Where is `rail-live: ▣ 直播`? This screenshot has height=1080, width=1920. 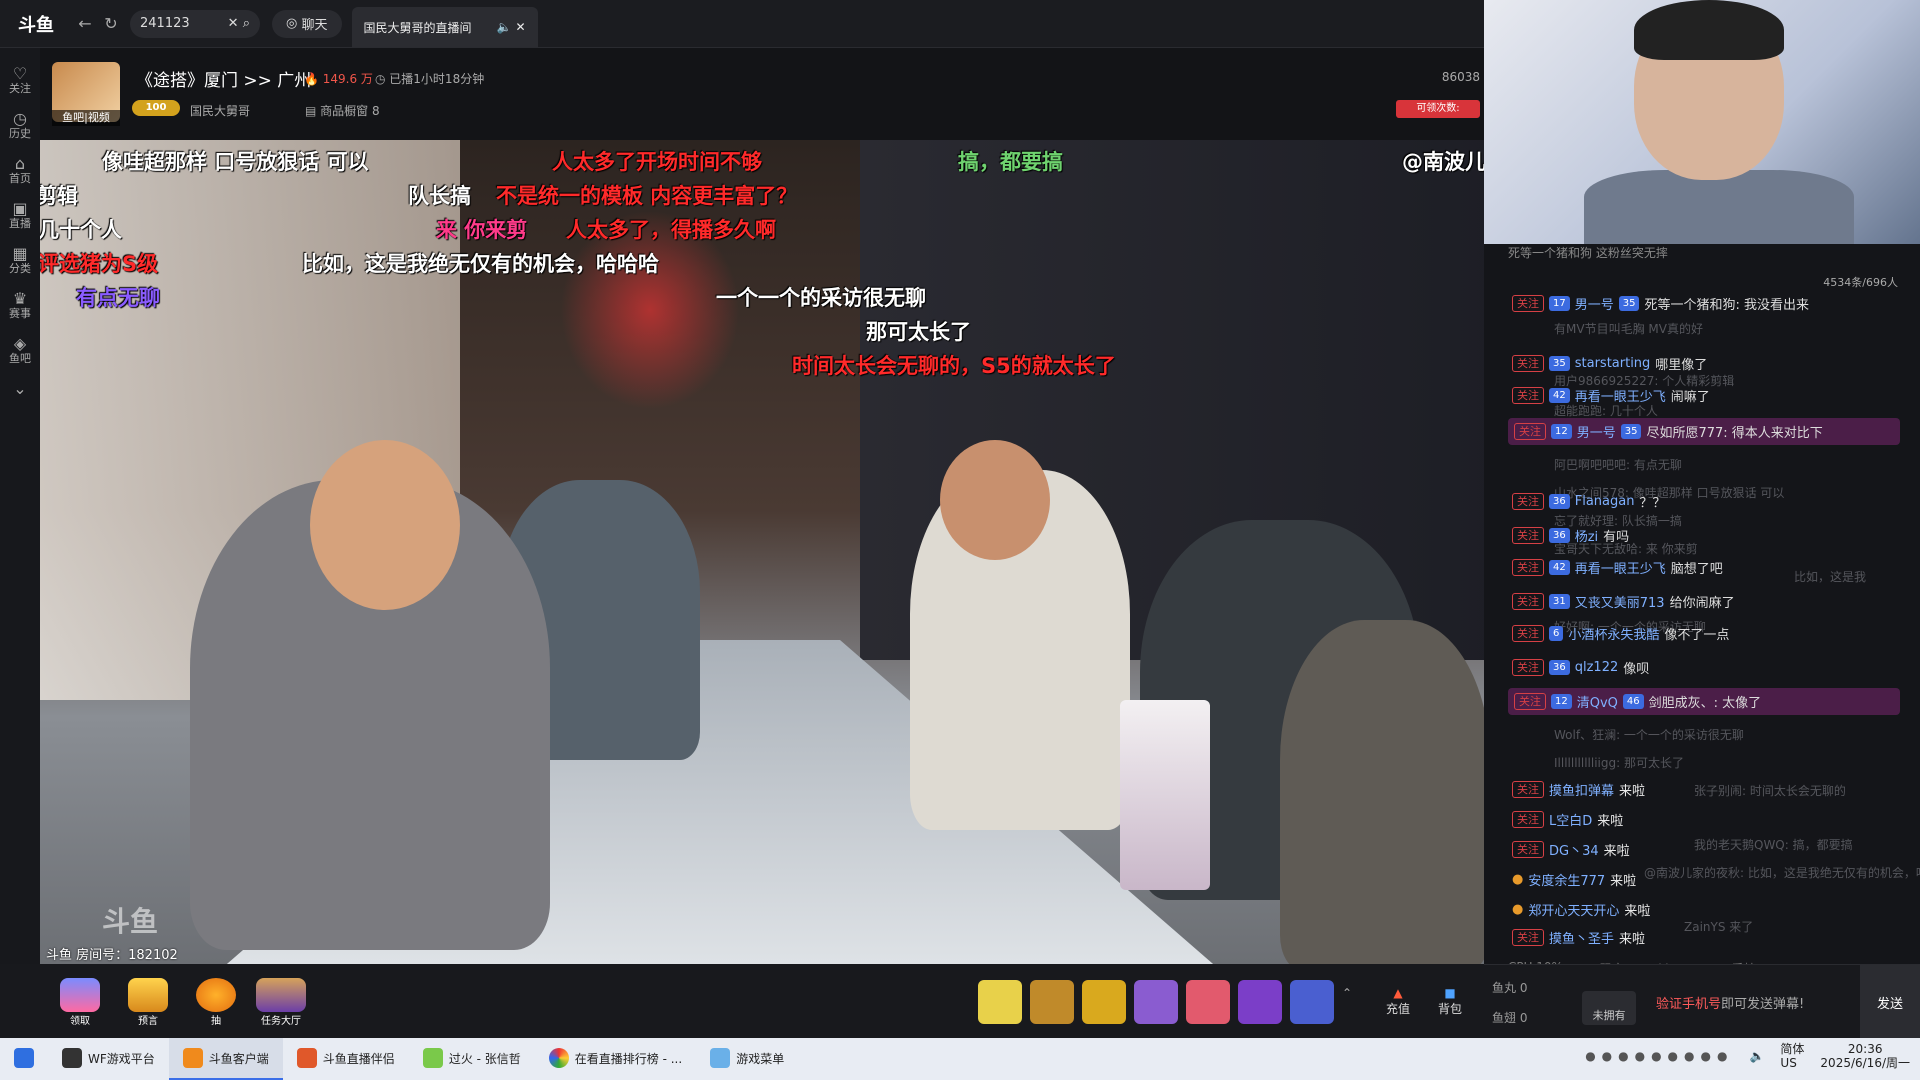 rail-live: ▣ 直播 is located at coordinates (20, 215).